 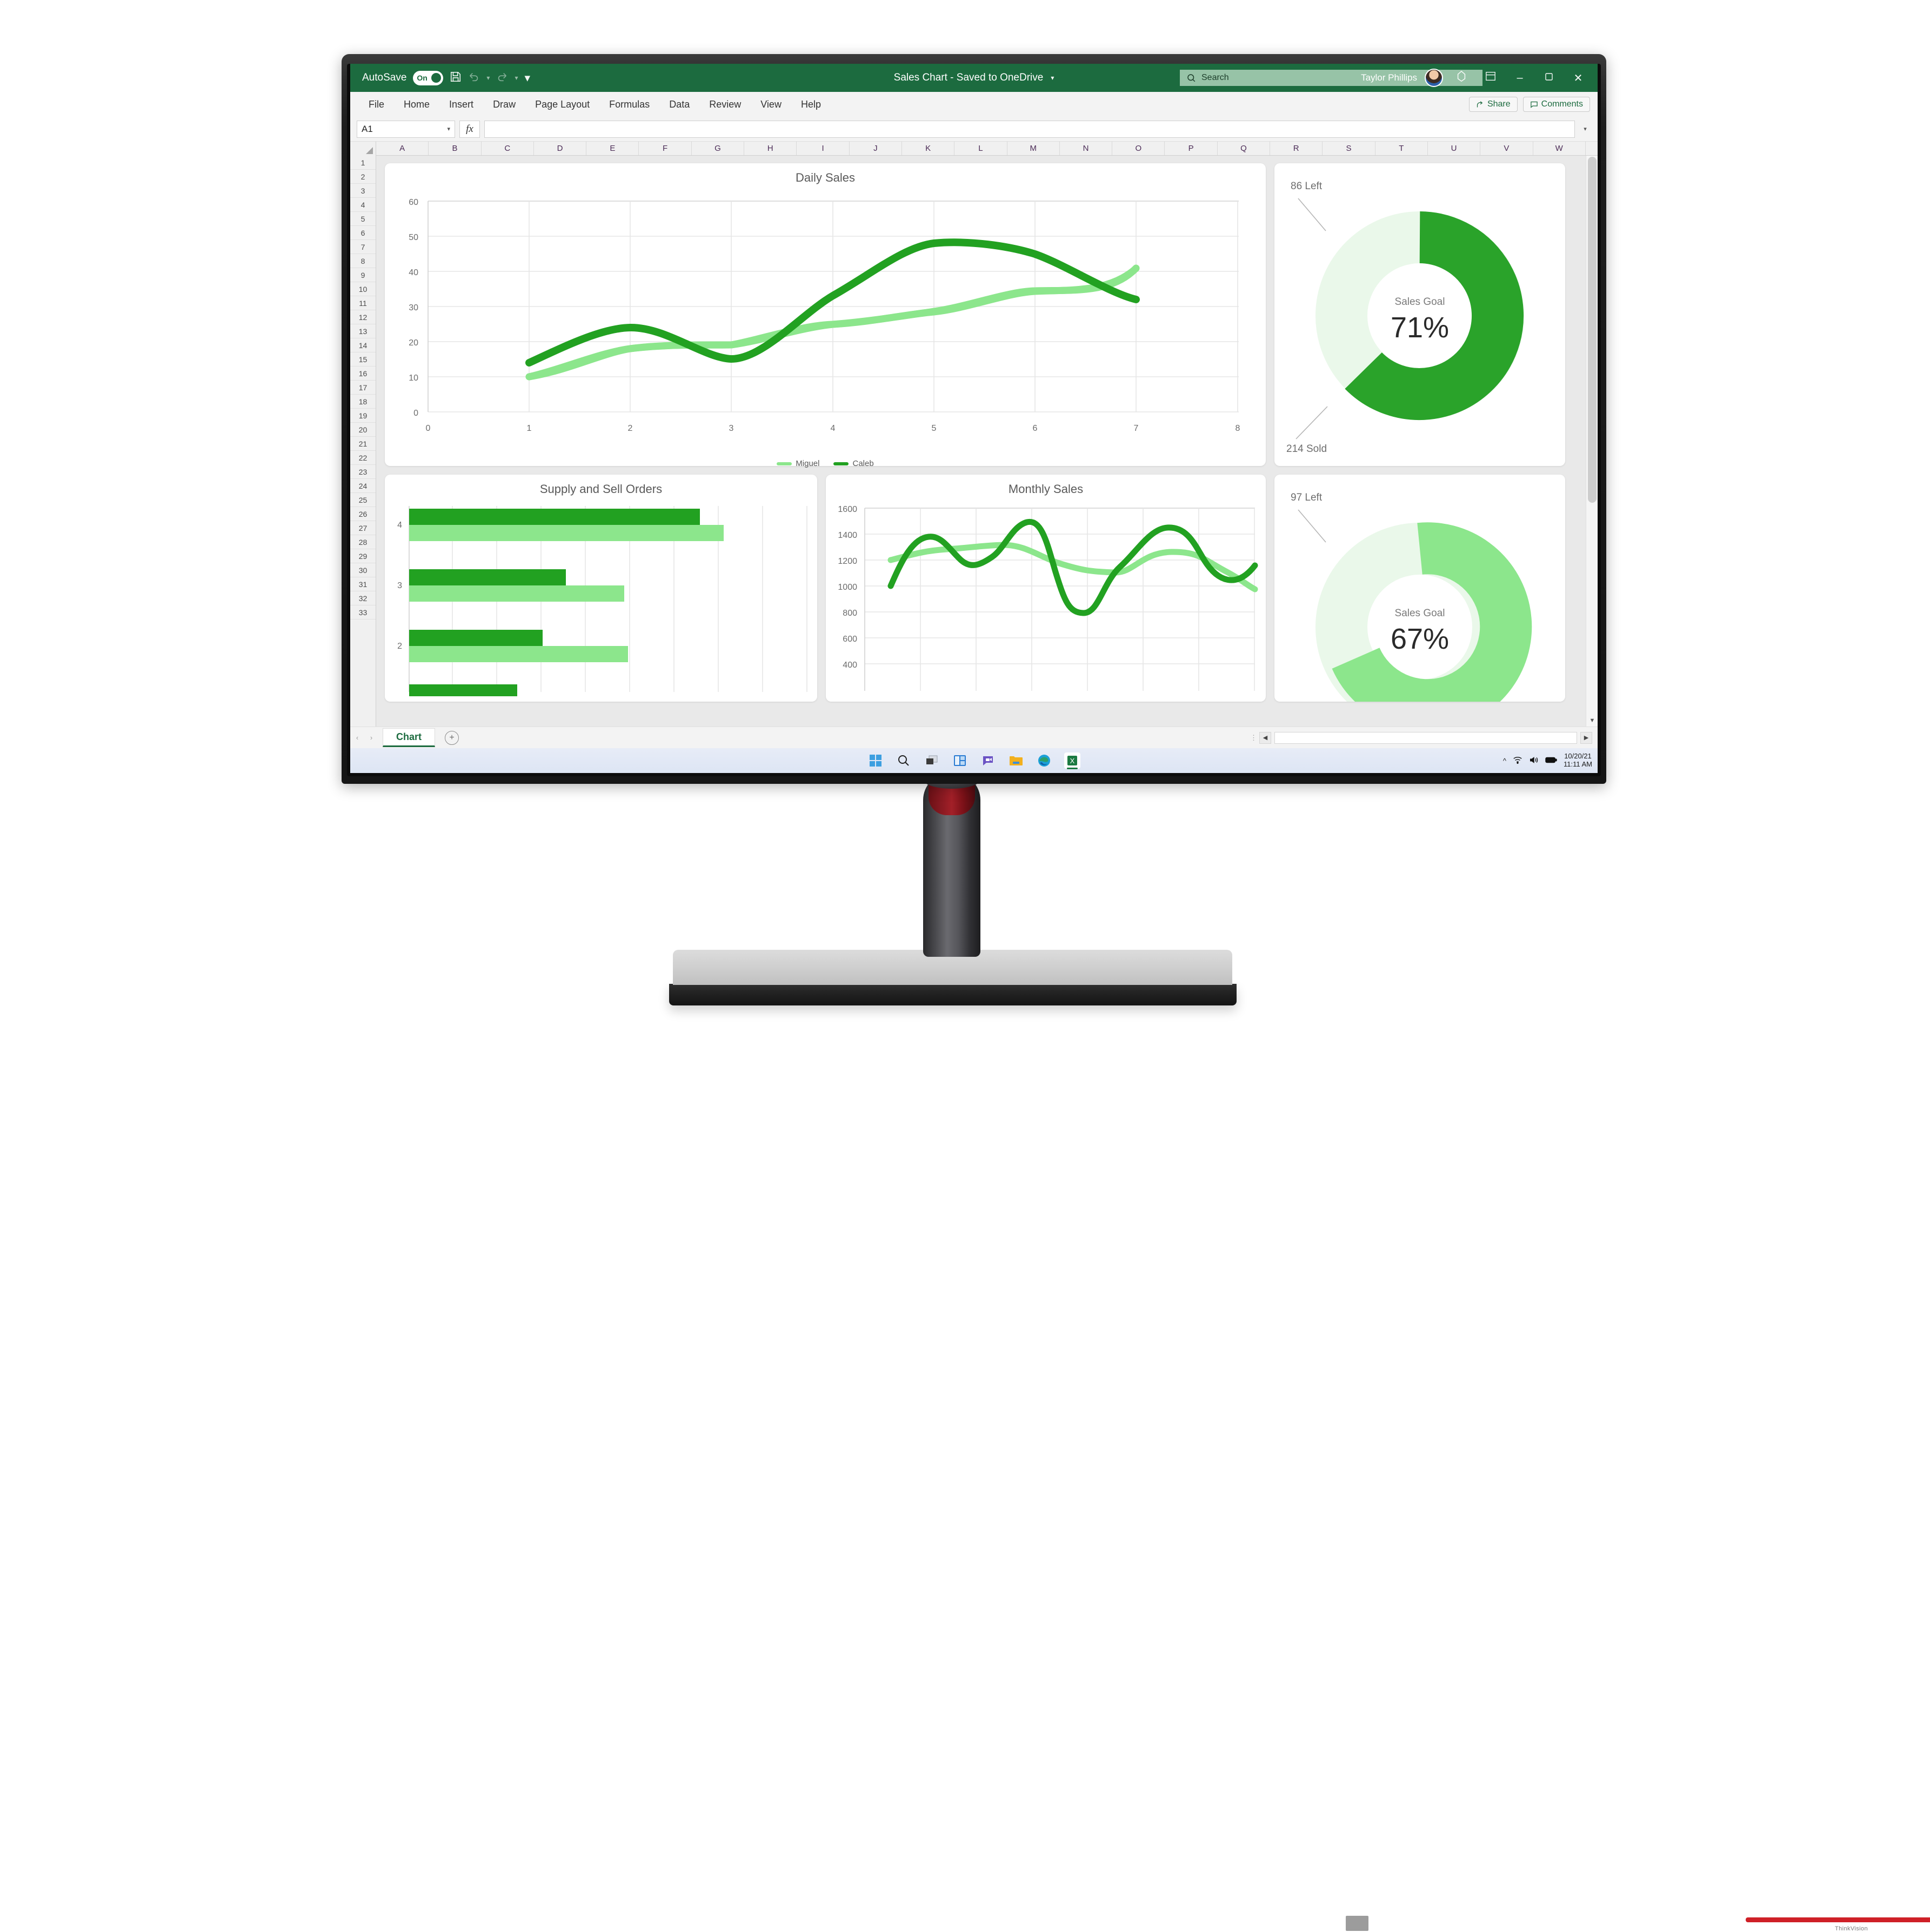 I want to click on row-header-22: 22, so click(x=363, y=458).